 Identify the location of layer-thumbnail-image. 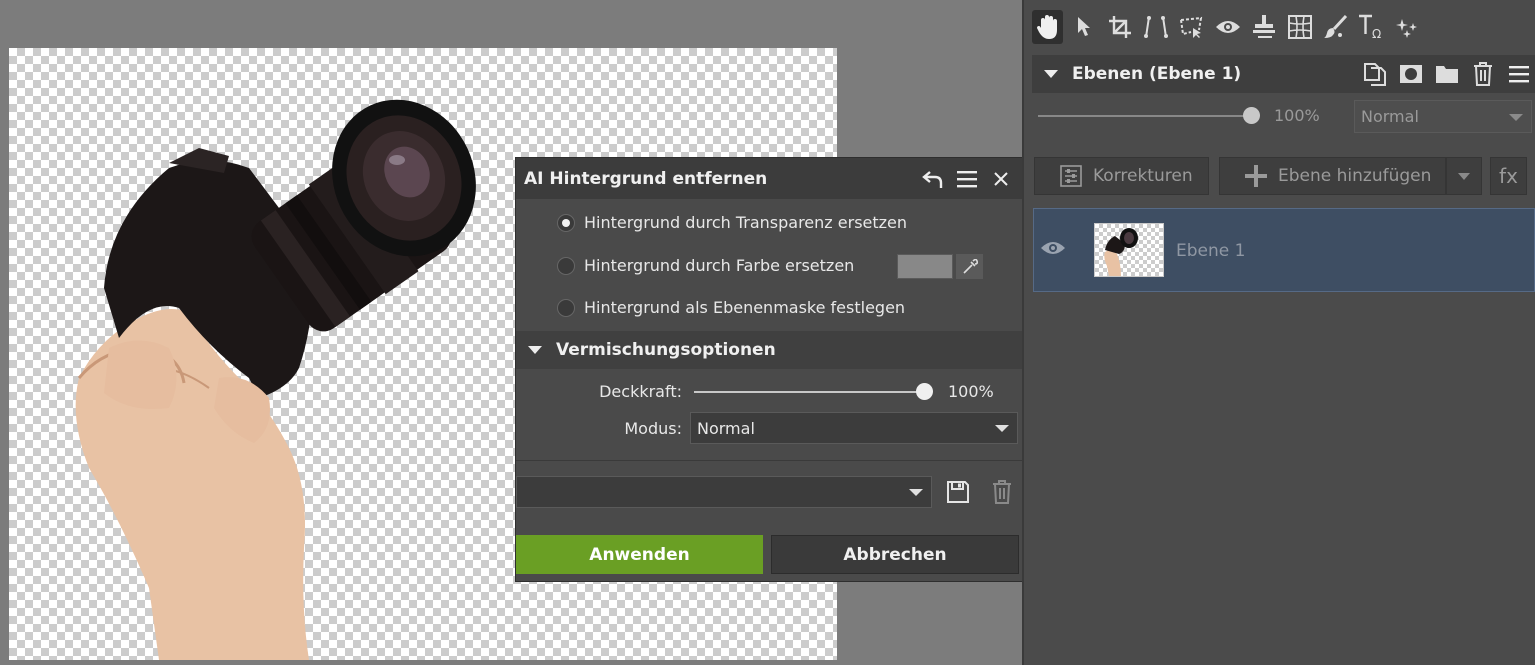
(1121, 252).